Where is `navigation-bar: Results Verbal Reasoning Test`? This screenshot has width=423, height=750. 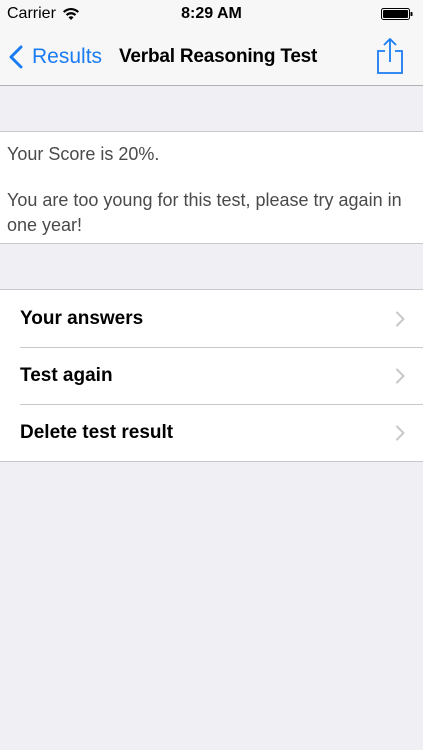
navigation-bar: Results Verbal Reasoning Test is located at coordinates (211, 57).